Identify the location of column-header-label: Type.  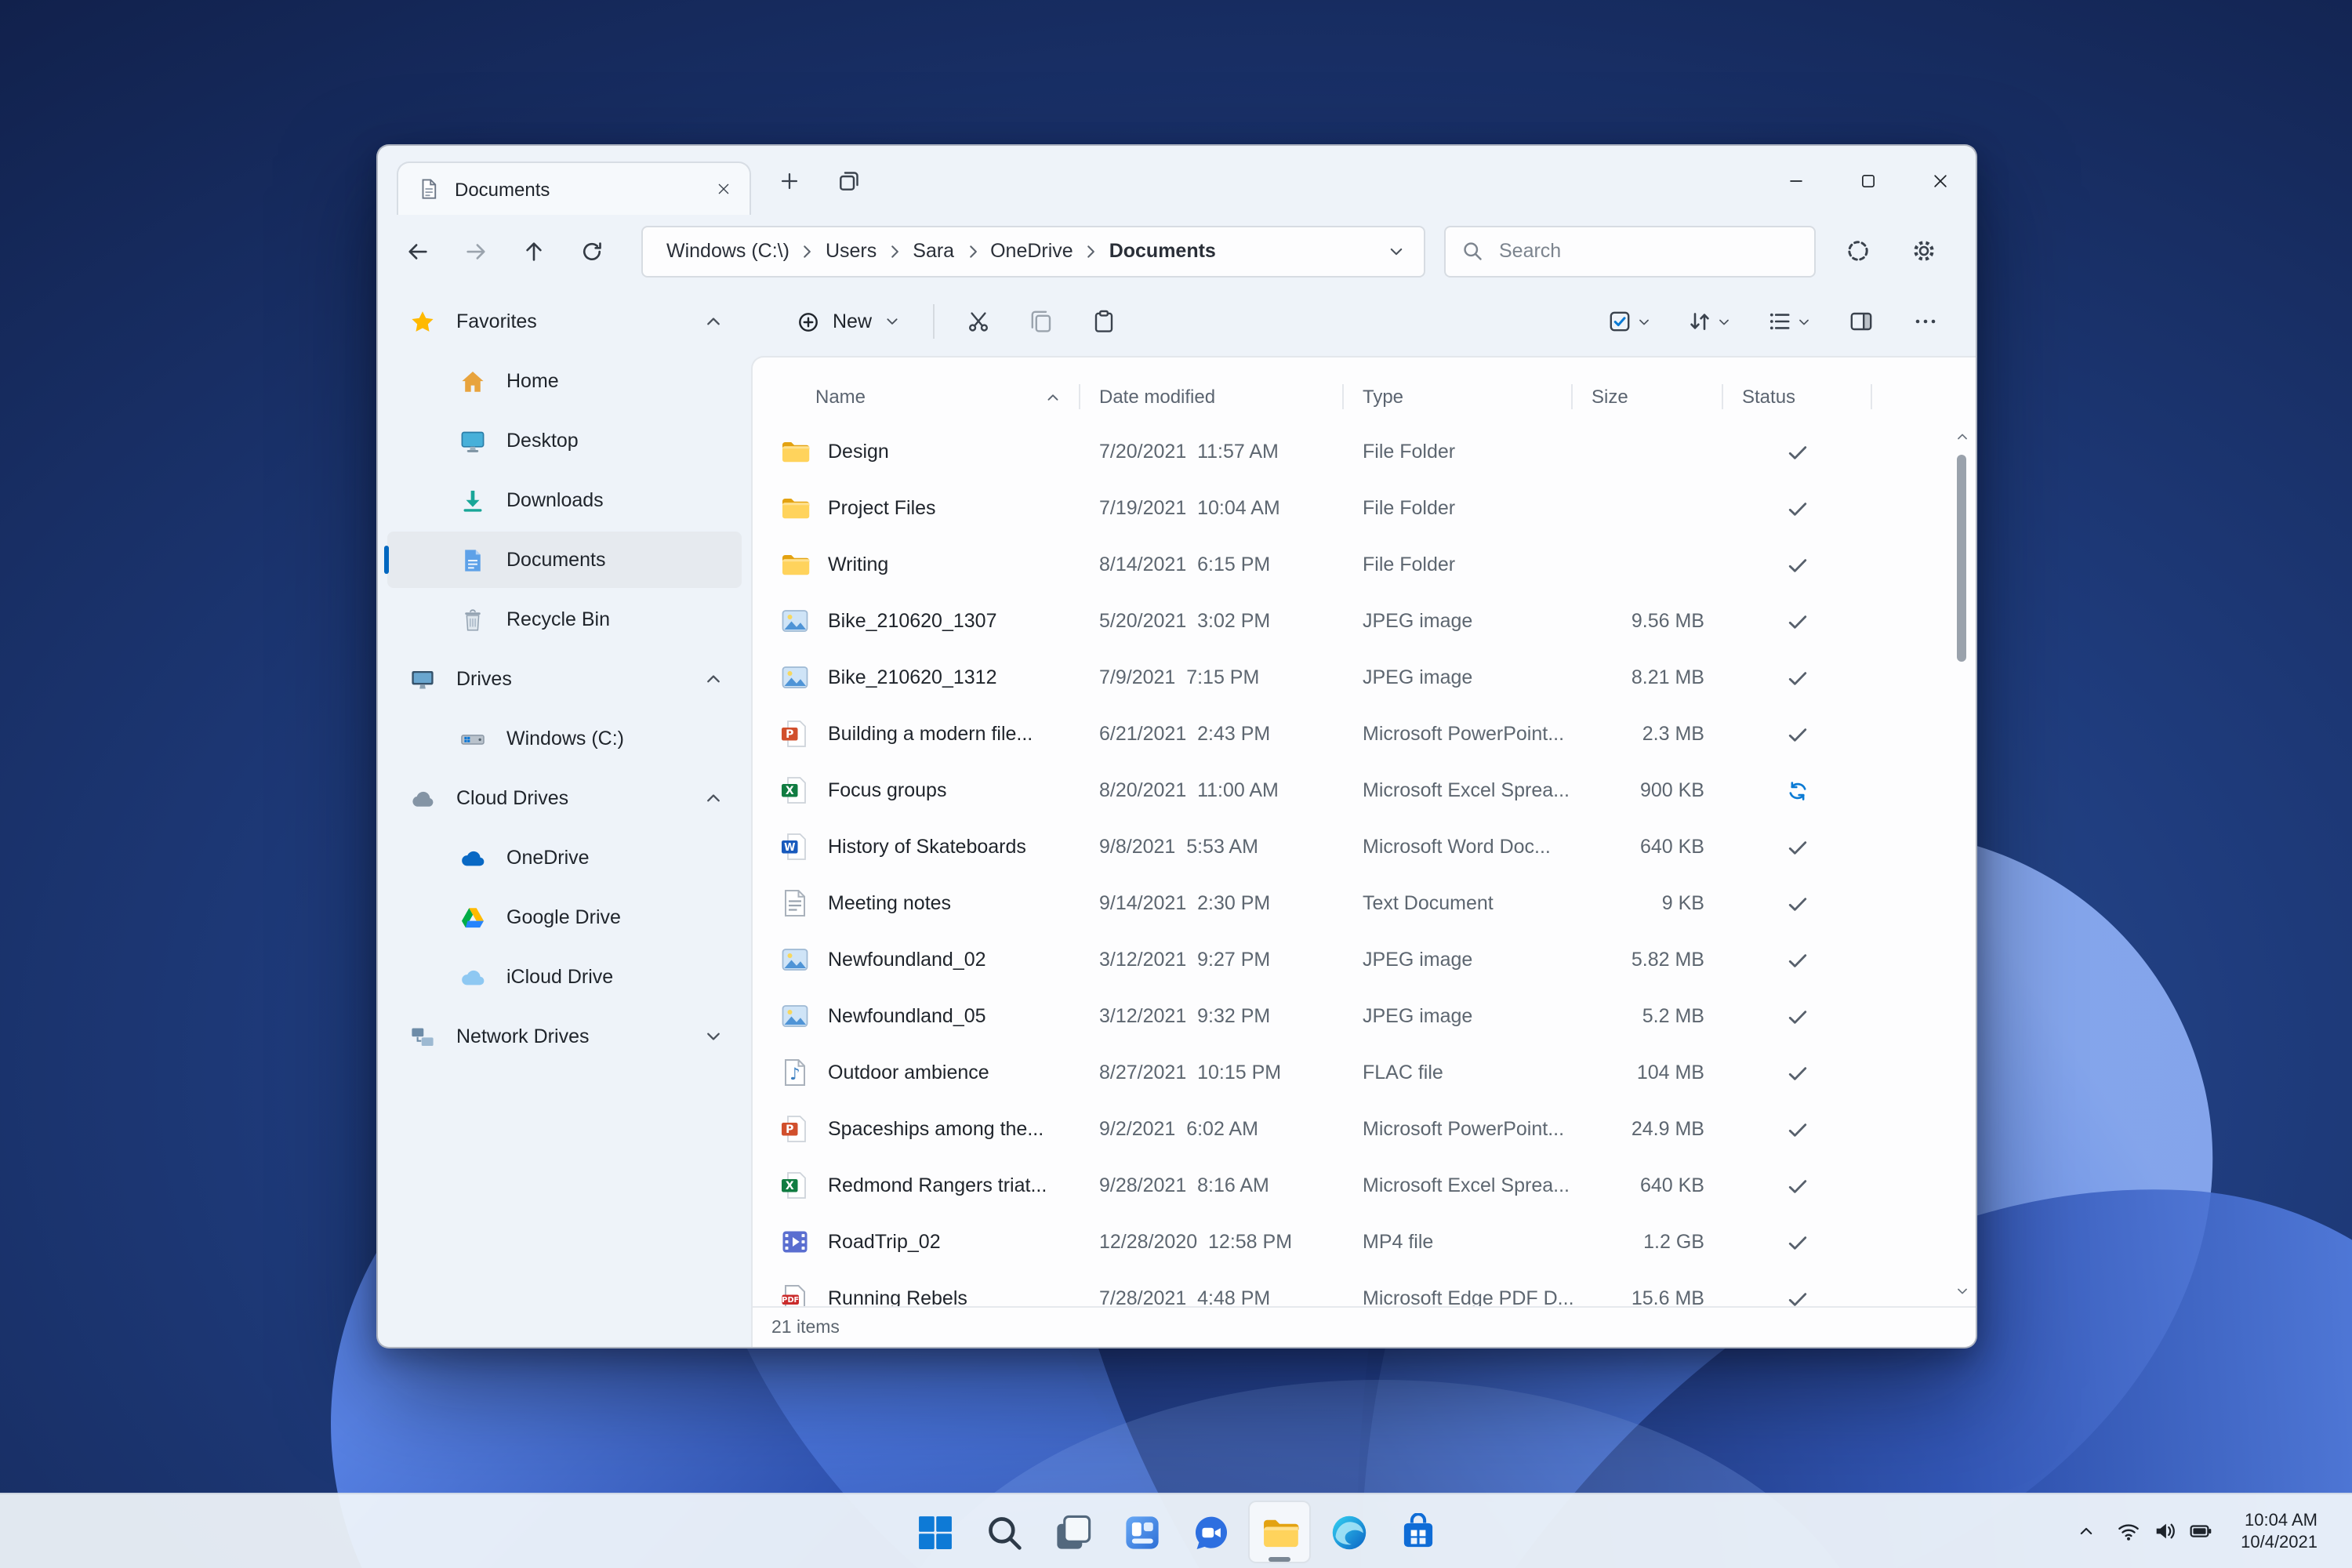
(1383, 397).